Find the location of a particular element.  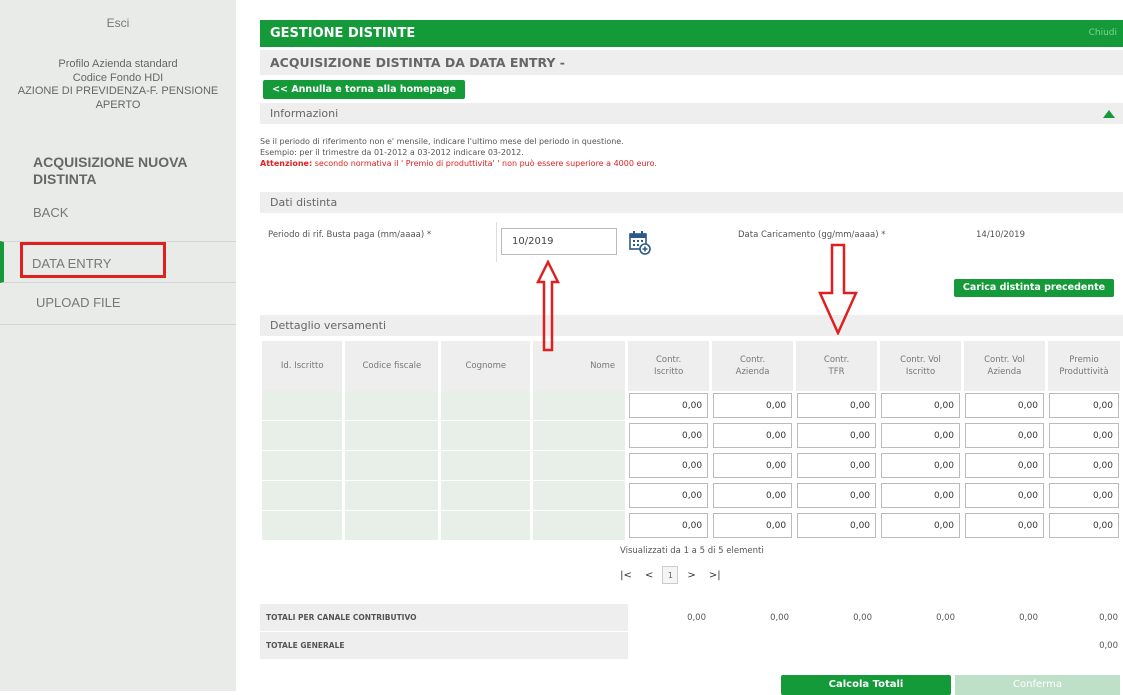

sidebar-item-upload-file: UPLOAD FILE is located at coordinates (118, 304).